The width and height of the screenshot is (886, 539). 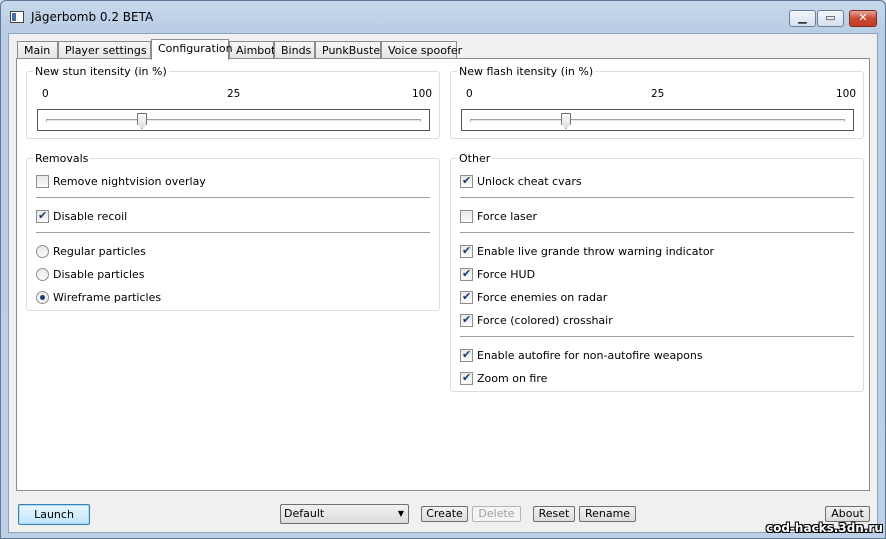 I want to click on disable-particles-radio: Disable particles, so click(x=90, y=274).